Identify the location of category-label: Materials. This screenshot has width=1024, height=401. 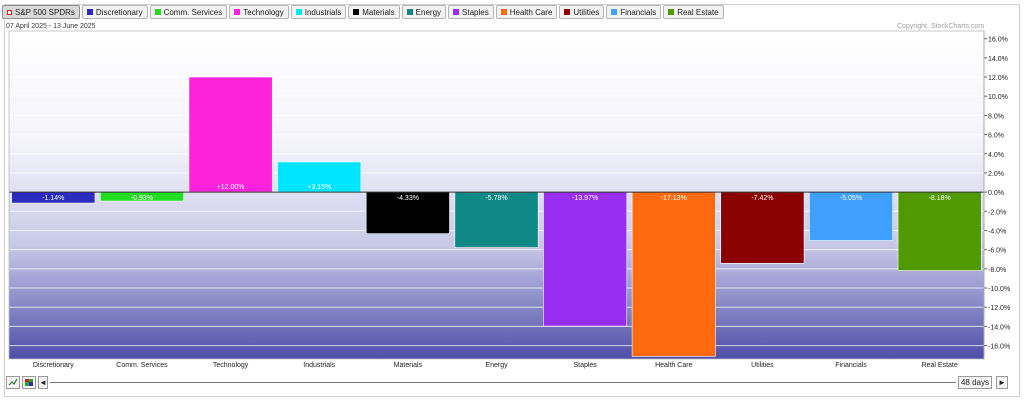
(408, 365).